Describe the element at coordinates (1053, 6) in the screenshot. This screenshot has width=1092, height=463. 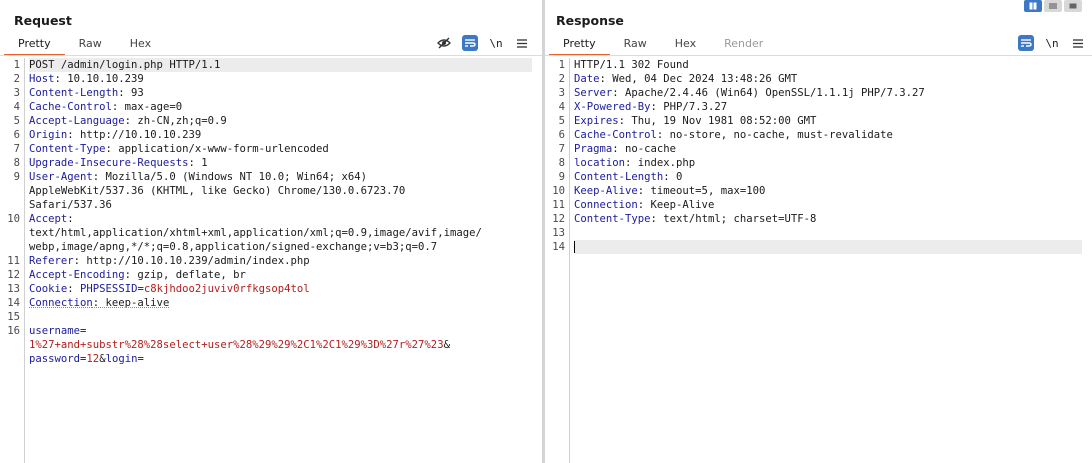
I see `layout-split-rows-icon` at that location.